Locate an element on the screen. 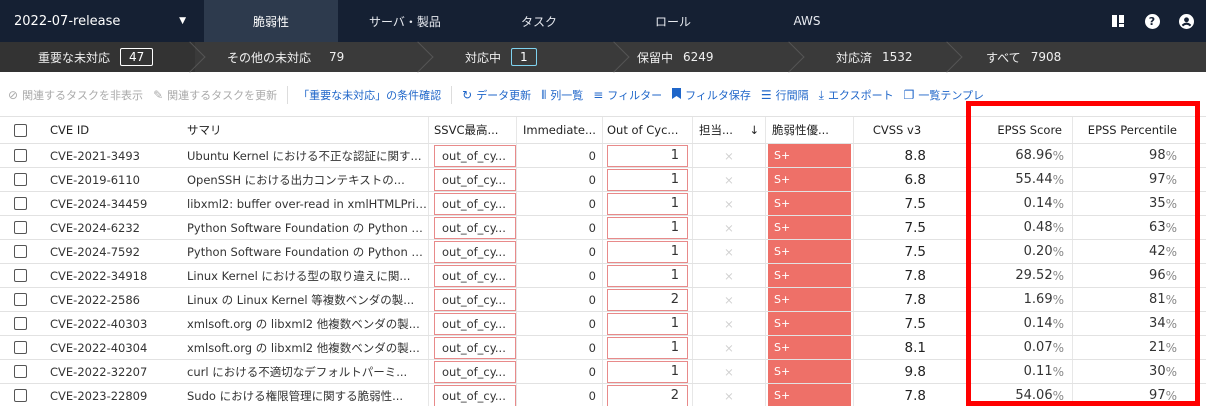 Image resolution: width=1206 pixels, height=406 pixels. cve-id: CVE-2022-2586 is located at coordinates (110, 299).